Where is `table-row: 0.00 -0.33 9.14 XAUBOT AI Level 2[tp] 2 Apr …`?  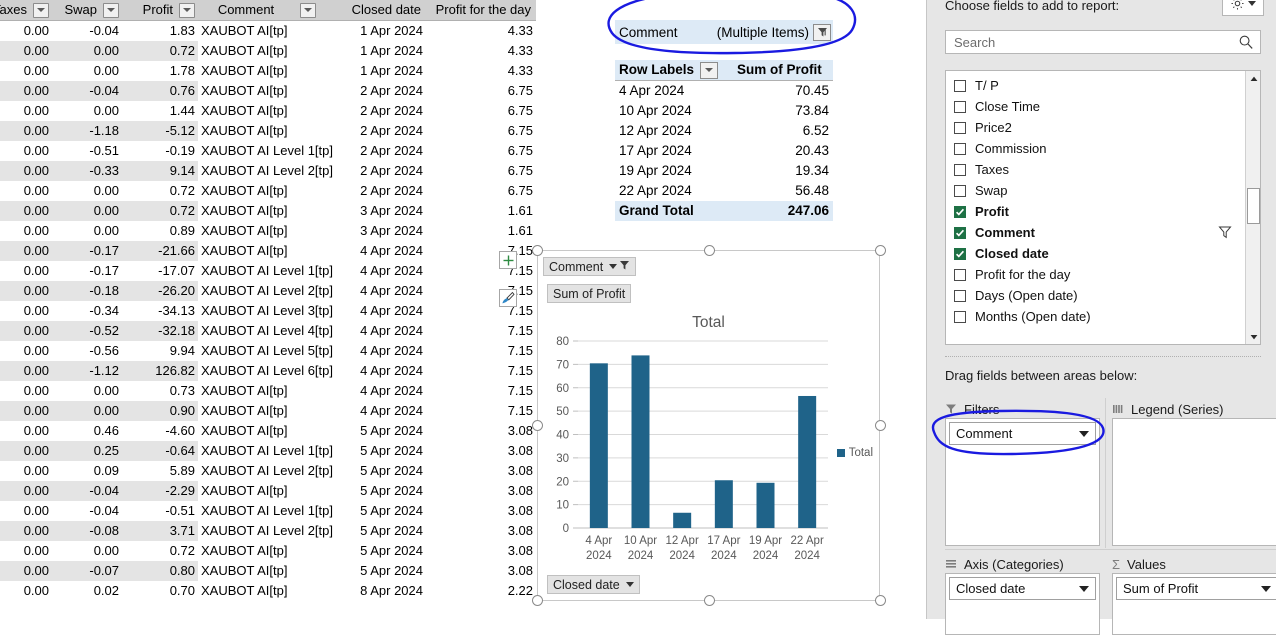
table-row: 0.00 -0.33 9.14 XAUBOT AI Level 2[tp] 2 Apr … is located at coordinates (268, 171).